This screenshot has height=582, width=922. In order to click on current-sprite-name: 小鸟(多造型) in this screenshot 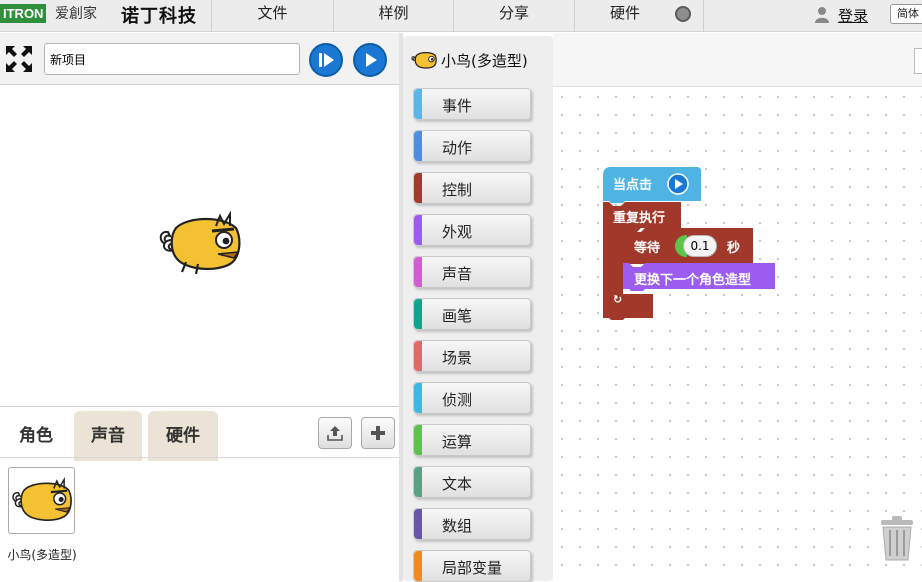, I will do `click(484, 61)`.